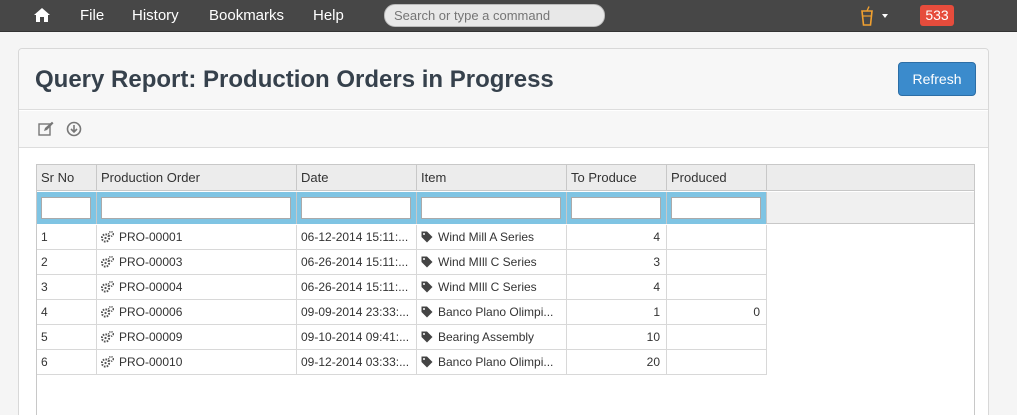  I want to click on menu-file: File, so click(92, 15).